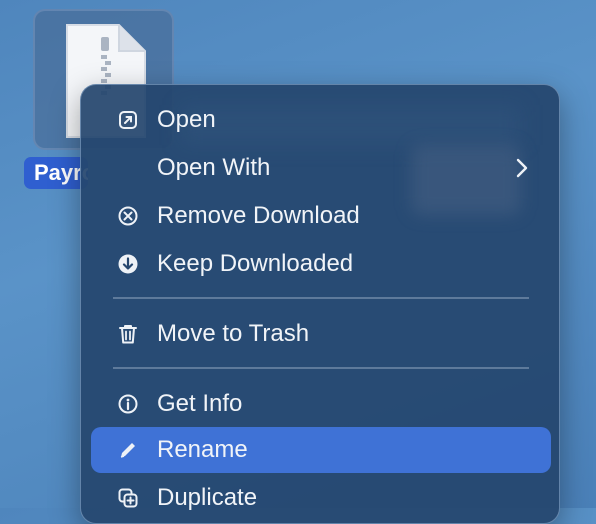 This screenshot has width=596, height=524. I want to click on pencil-icon, so click(127, 450).